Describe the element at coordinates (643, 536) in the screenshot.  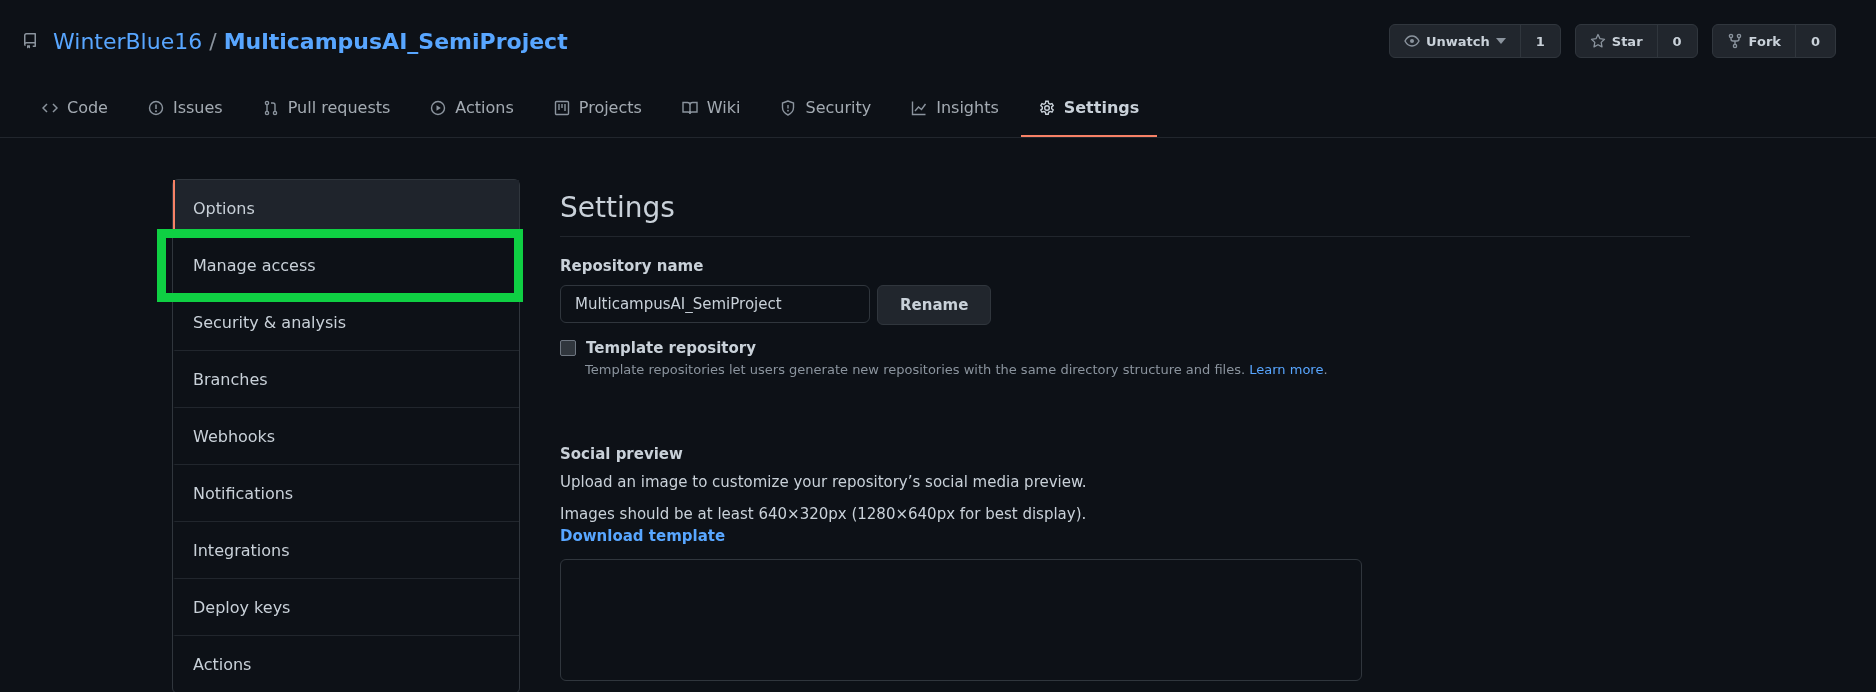
I see `download-template-link: Download template` at that location.